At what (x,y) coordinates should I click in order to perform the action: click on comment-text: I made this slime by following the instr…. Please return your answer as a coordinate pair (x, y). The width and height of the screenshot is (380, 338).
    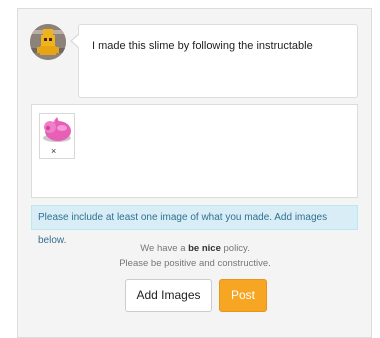
    Looking at the image, I should click on (202, 46).